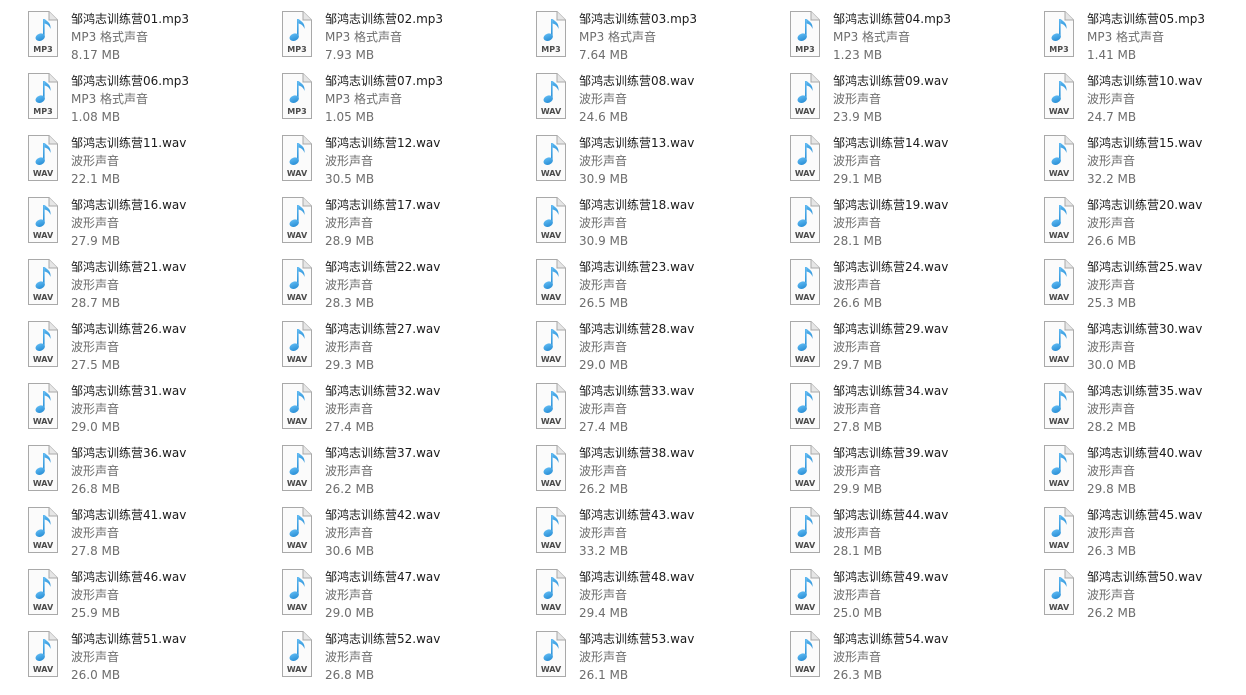 Image resolution: width=1246 pixels, height=695 pixels. I want to click on file-info: 邹鸿志训练营06.mp3 MP3 格式声音 1.08 MB, so click(171, 99).